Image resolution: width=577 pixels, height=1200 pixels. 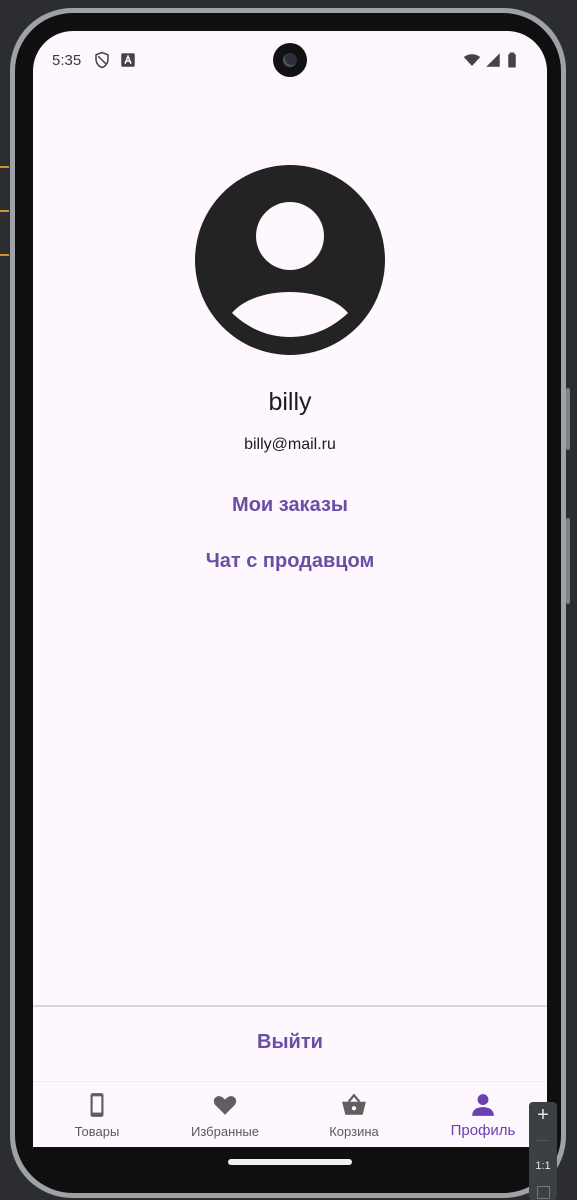 What do you see at coordinates (543, 1166) in the screenshot?
I see `zoom-actual-size-button: 1:1` at bounding box center [543, 1166].